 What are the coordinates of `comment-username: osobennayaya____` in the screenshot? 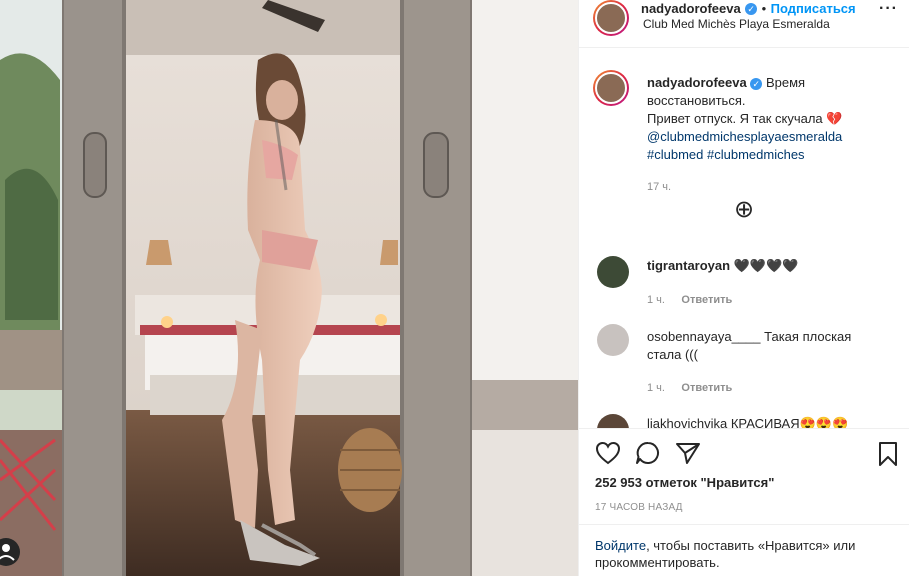 It's located at (704, 336).